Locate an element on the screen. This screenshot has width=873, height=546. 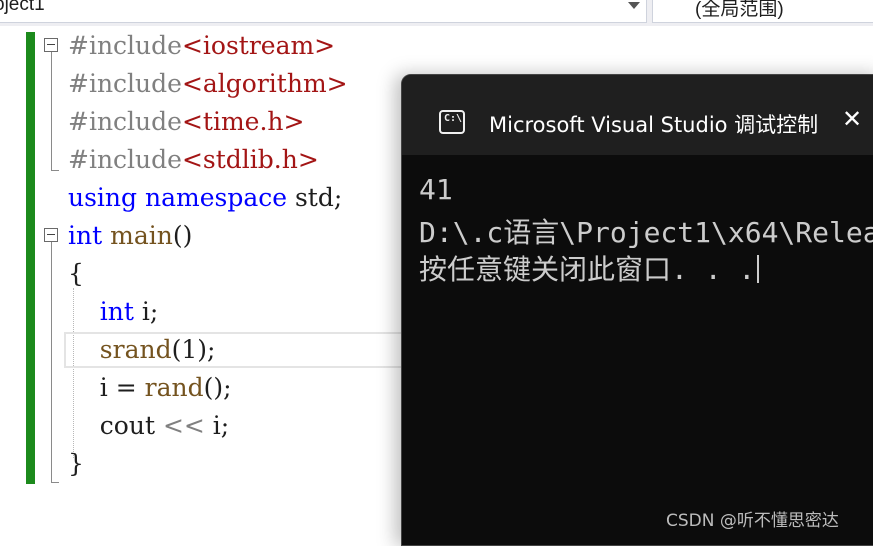
code-token: srand is located at coordinates (135, 349).